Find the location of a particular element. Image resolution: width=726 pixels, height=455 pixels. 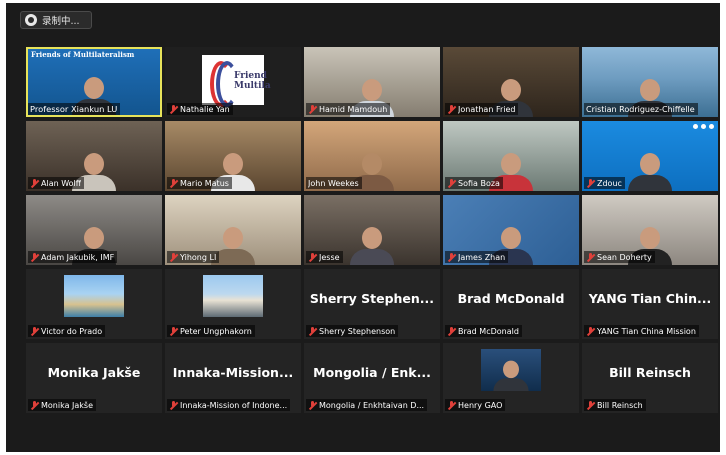

friends-logo: Friend Multila is located at coordinates (236, 81).